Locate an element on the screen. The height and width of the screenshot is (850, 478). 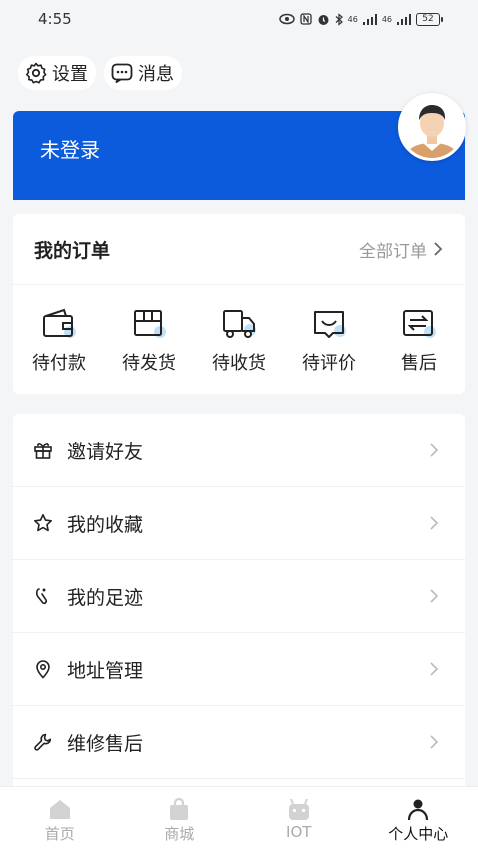
messages-label: 消息 is located at coordinates (156, 74).